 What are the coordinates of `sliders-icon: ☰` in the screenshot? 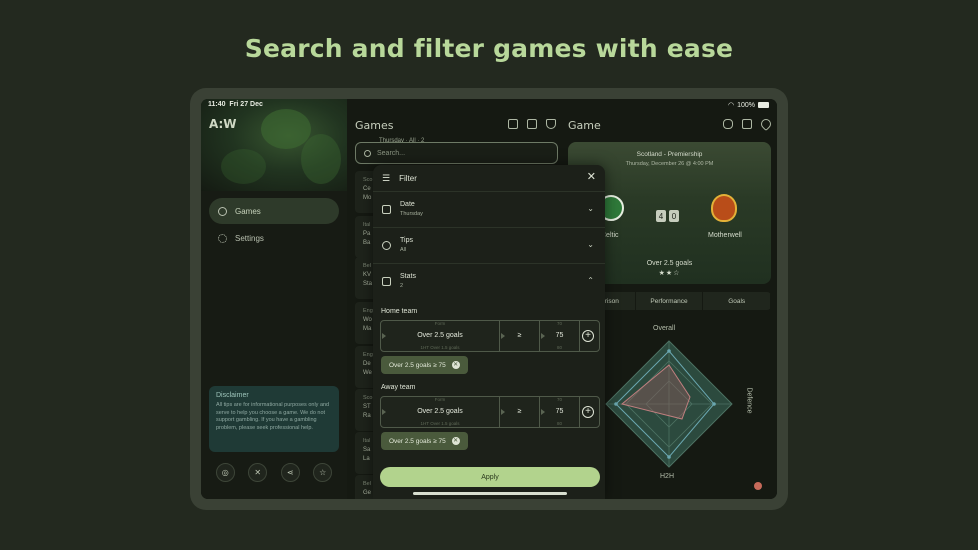 It's located at (386, 177).